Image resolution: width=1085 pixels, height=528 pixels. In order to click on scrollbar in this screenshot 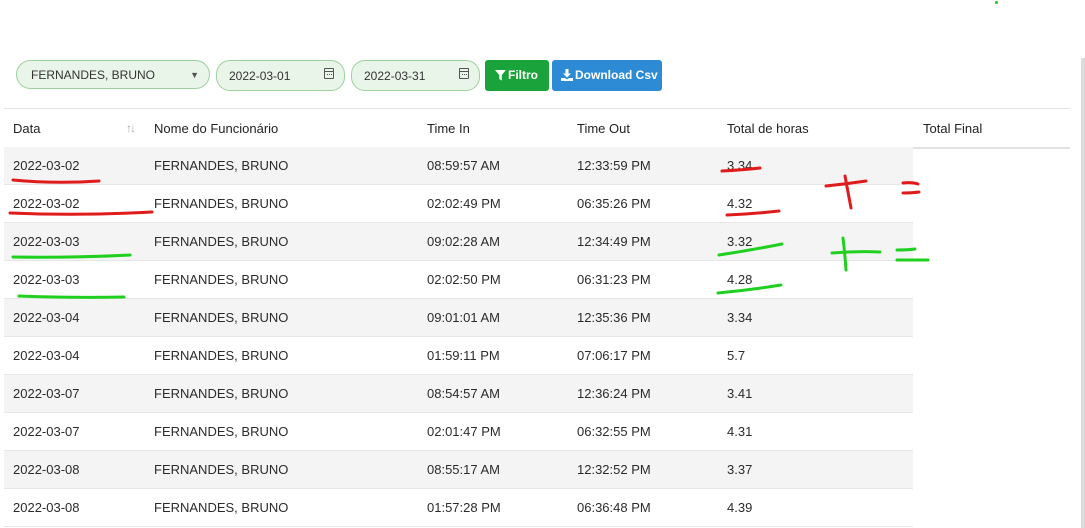, I will do `click(1083, 293)`.